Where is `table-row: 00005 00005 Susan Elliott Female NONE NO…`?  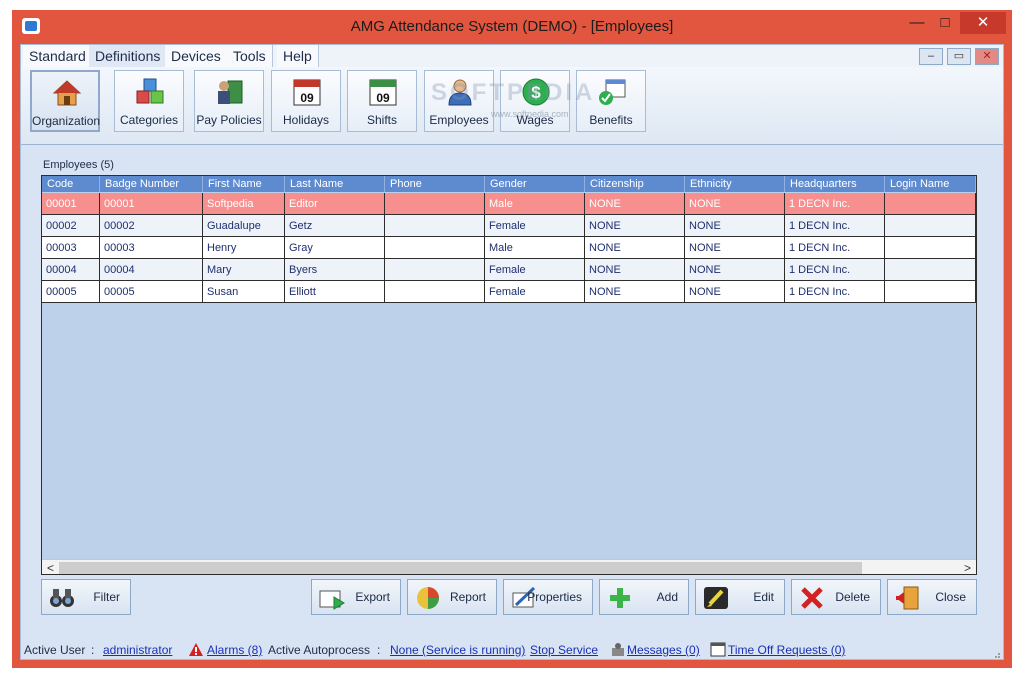
table-row: 00005 00005 Susan Elliott Female NONE NO… is located at coordinates (509, 292).